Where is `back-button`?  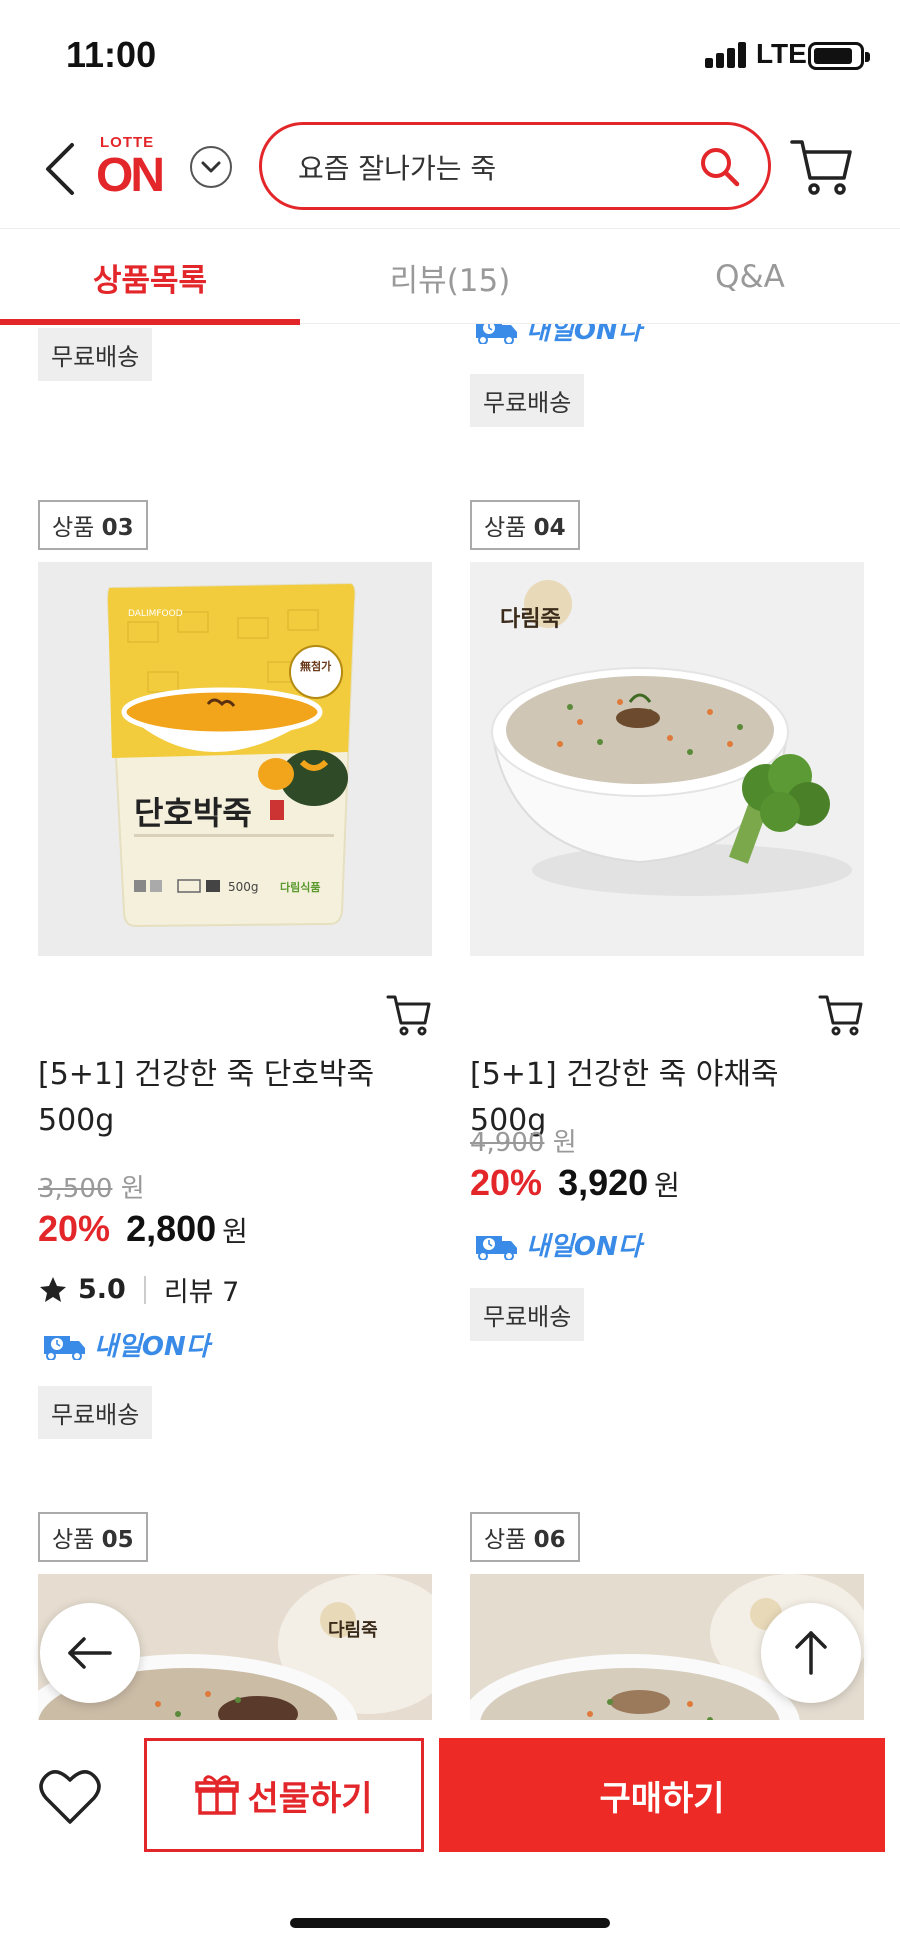 back-button is located at coordinates (59, 169).